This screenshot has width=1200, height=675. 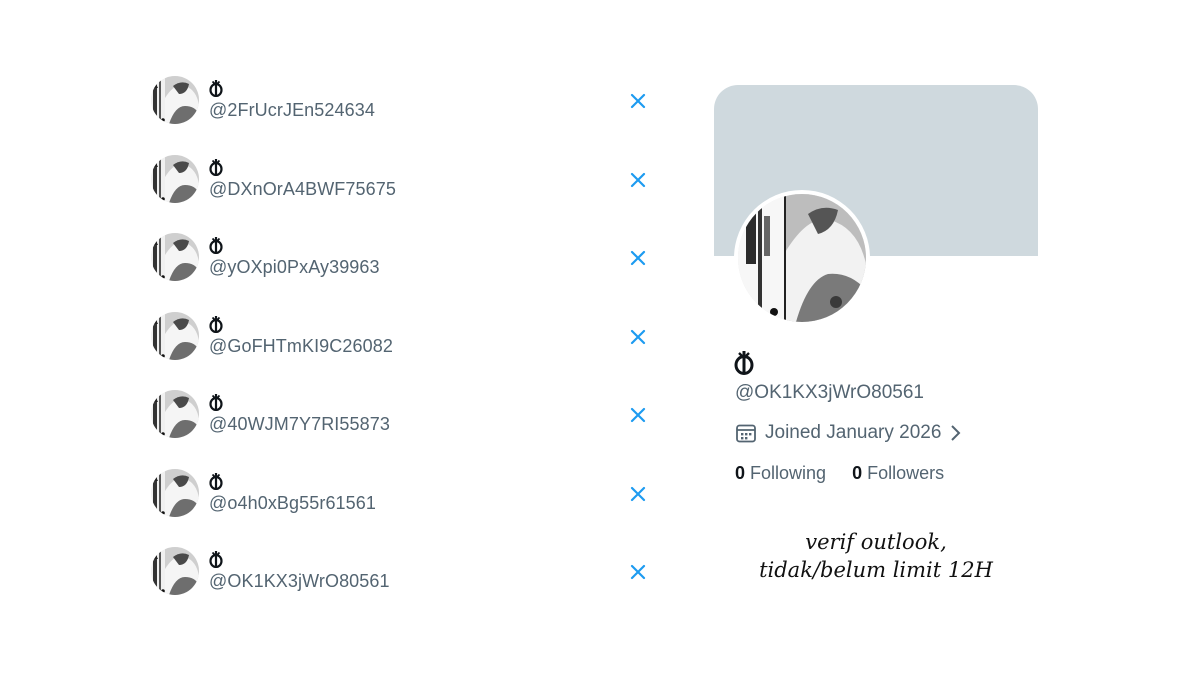 I want to click on profile-handle: @OK1KX3jWrO80561, so click(x=829, y=392).